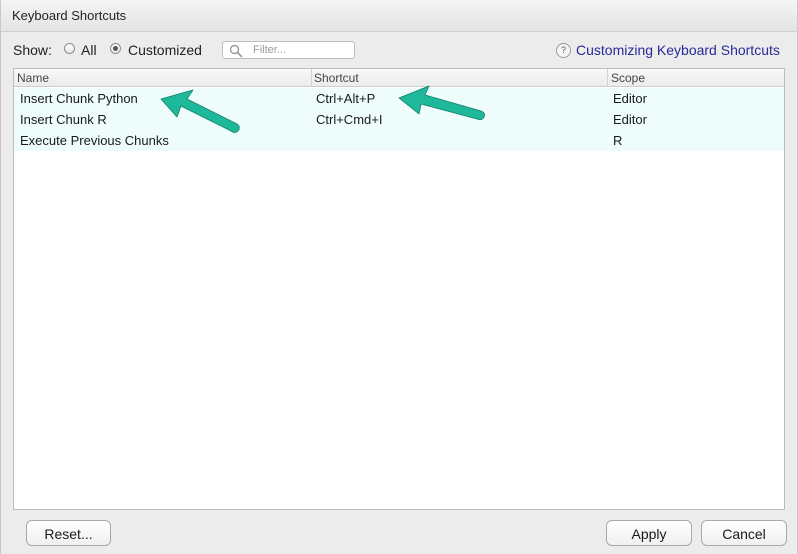 The width and height of the screenshot is (798, 554). Describe the element at coordinates (628, 79) in the screenshot. I see `column-header-scope: Scope` at that location.